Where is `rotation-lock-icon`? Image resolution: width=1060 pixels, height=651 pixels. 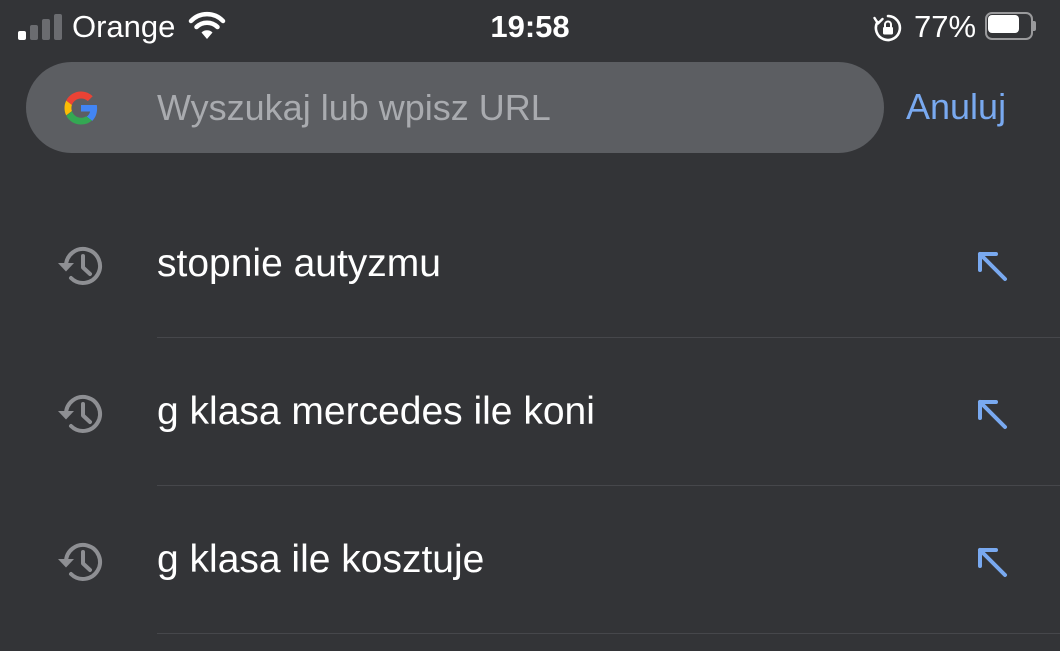
rotation-lock-icon is located at coordinates (888, 30).